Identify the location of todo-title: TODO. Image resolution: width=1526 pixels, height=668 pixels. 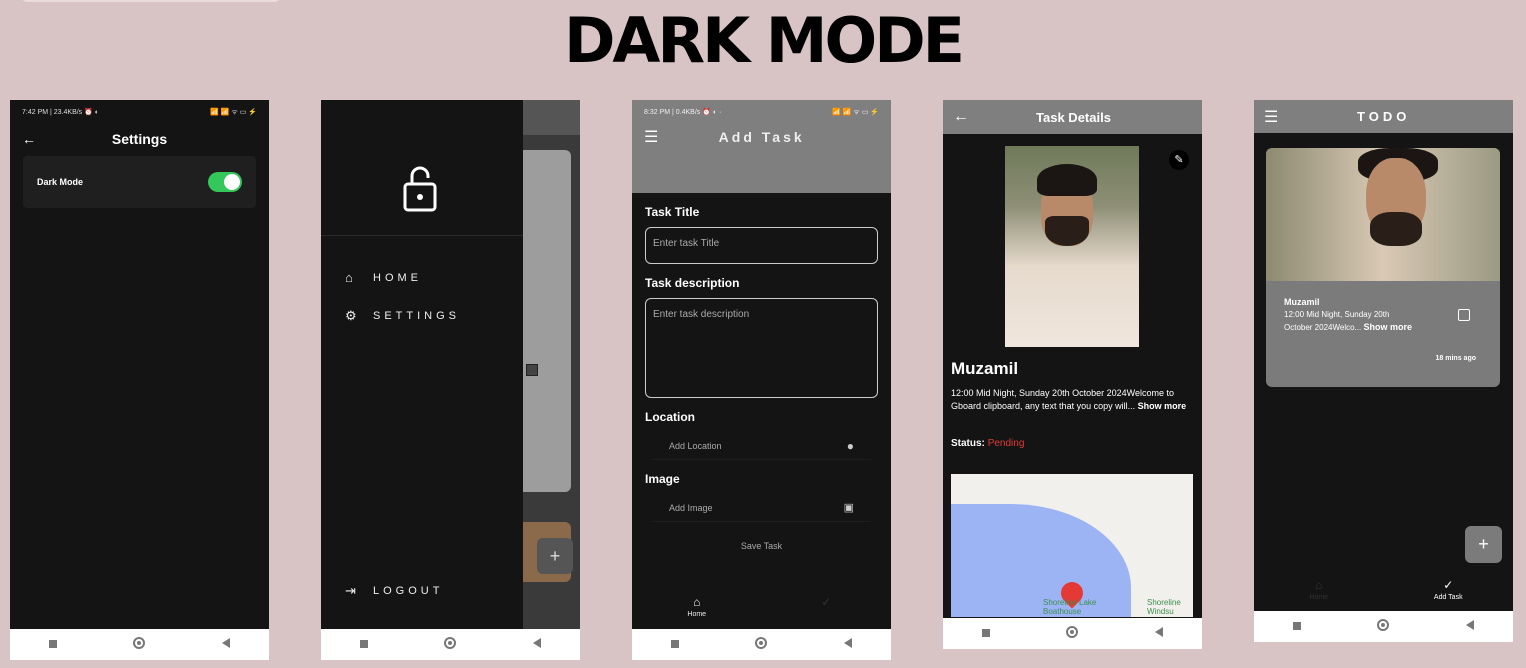
(1384, 116).